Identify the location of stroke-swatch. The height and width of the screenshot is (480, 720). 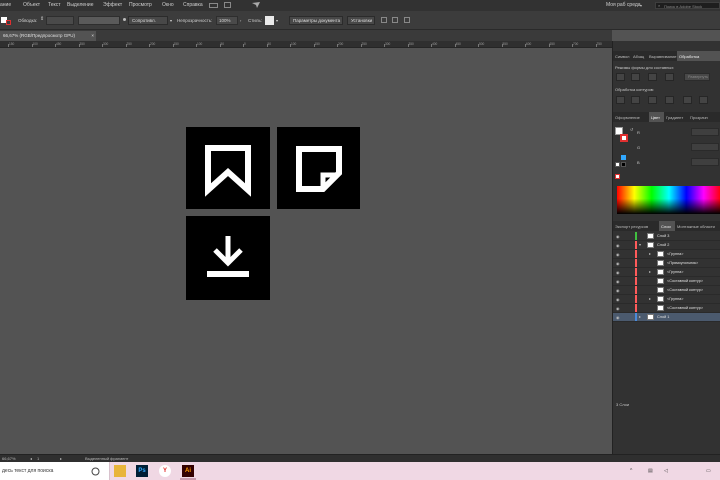
(8, 22).